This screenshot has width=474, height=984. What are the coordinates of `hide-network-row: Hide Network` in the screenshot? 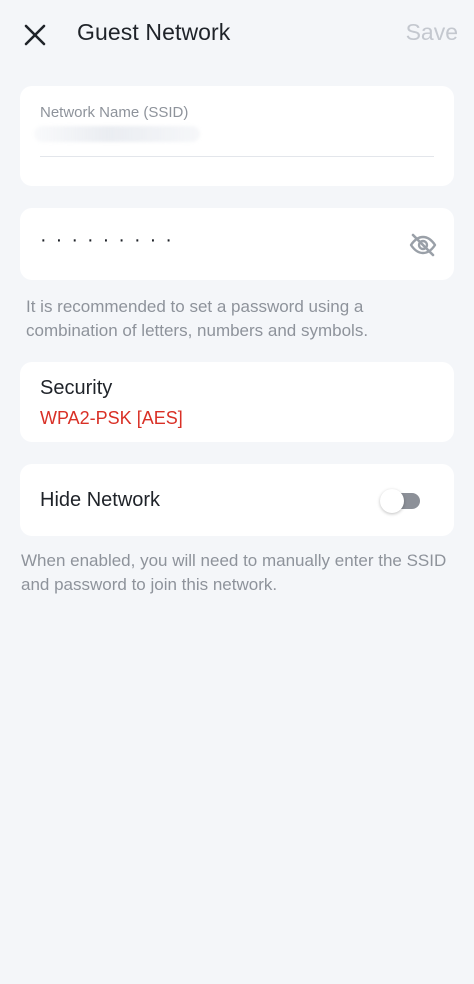 It's located at (237, 500).